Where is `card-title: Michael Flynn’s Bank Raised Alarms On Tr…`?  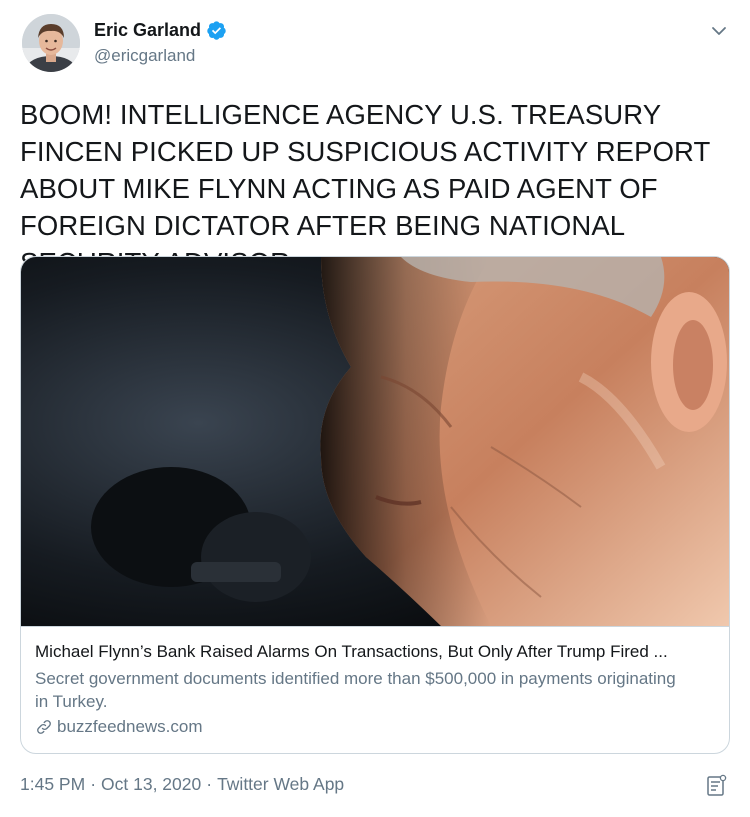 card-title: Michael Flynn’s Bank Raised Alarms On Tr… is located at coordinates (377, 652).